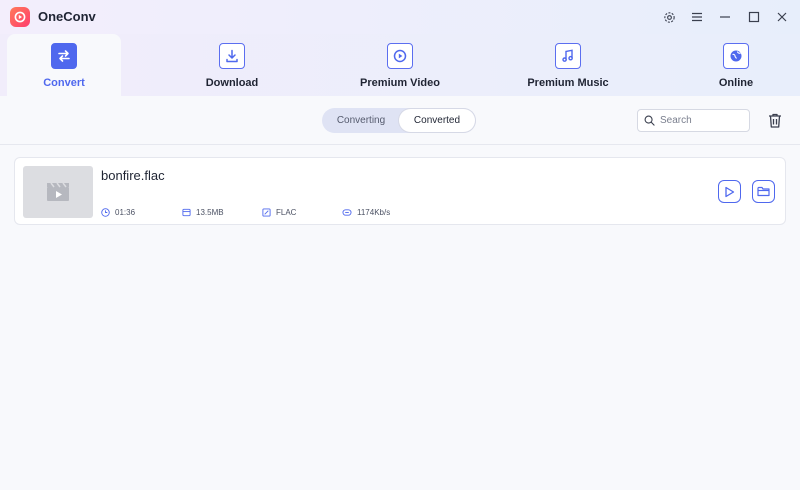 This screenshot has height=490, width=800. I want to click on file-format: FLAC, so click(279, 212).